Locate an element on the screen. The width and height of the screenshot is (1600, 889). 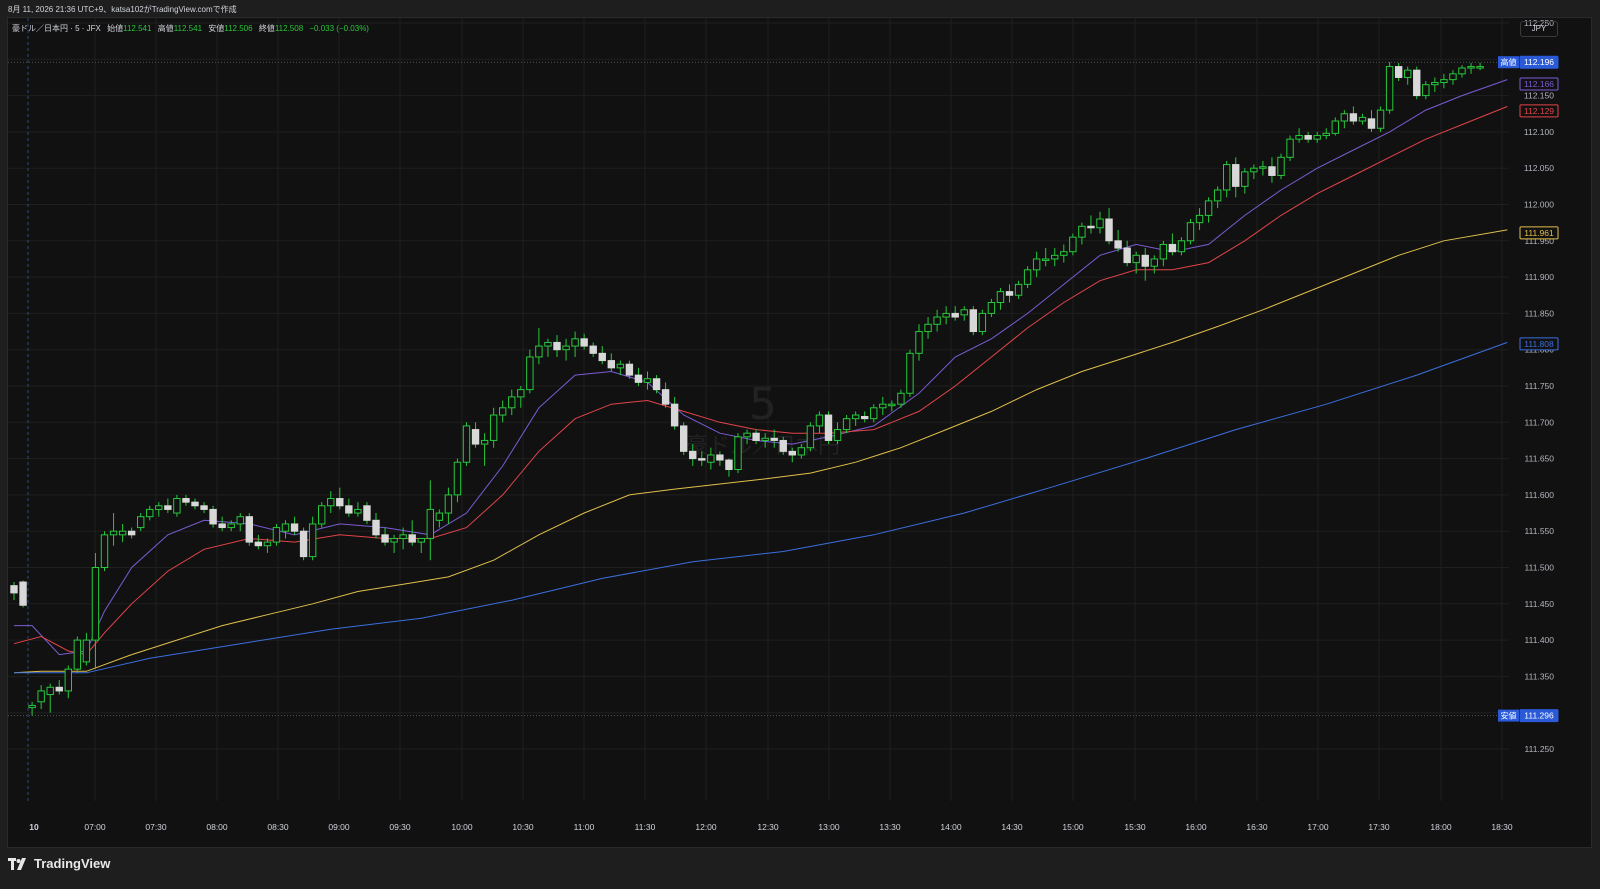
x-tick-label: 18:30 is located at coordinates (1502, 827).